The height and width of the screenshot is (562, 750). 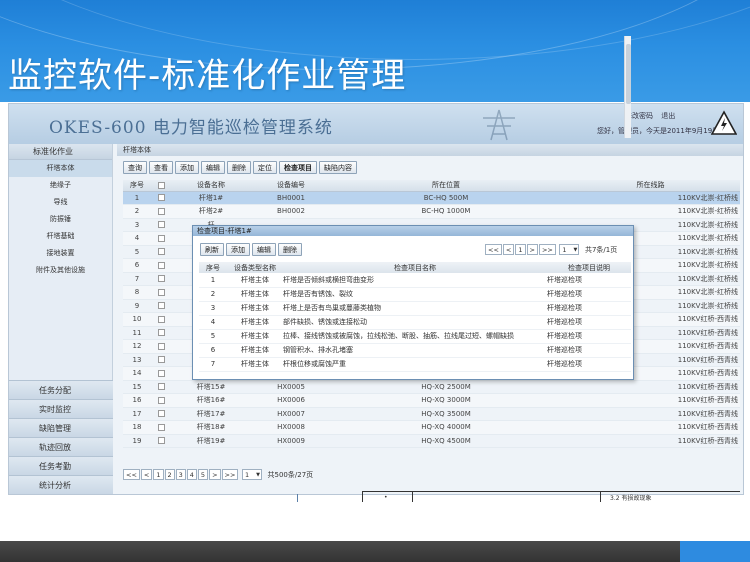 What do you see at coordinates (158, 474) in the screenshot?
I see `page-1-button: 1` at bounding box center [158, 474].